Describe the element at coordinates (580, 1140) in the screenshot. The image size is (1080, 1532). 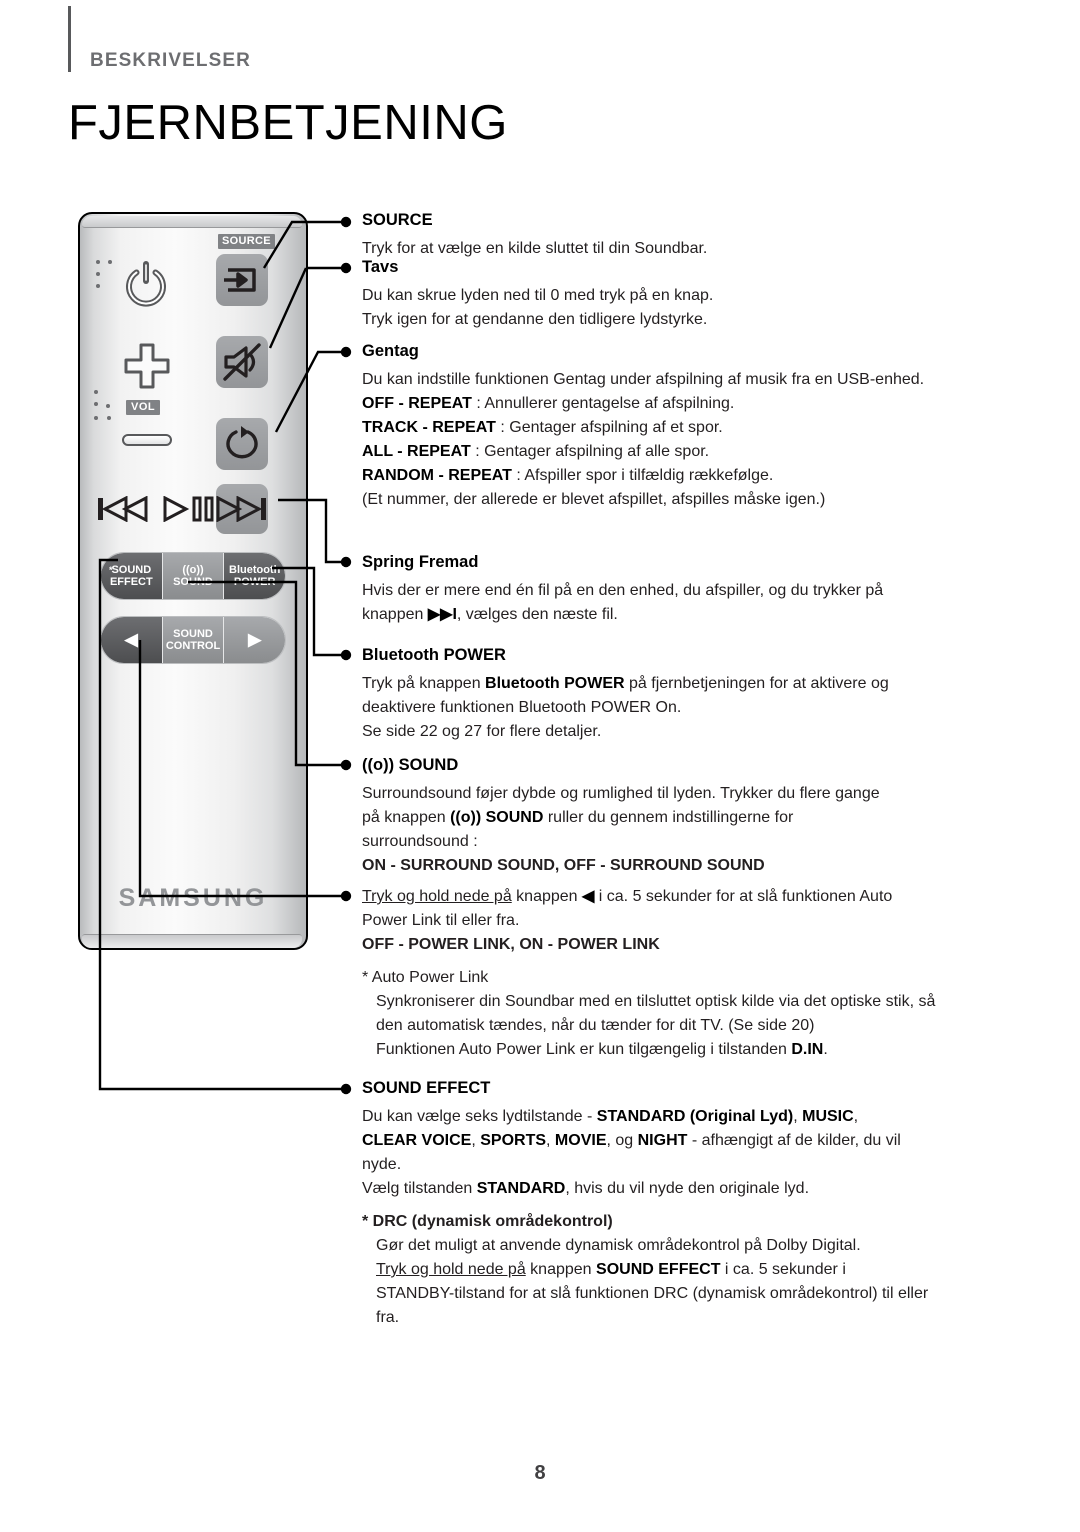
I see `se-b2-b3: MOVIE` at that location.